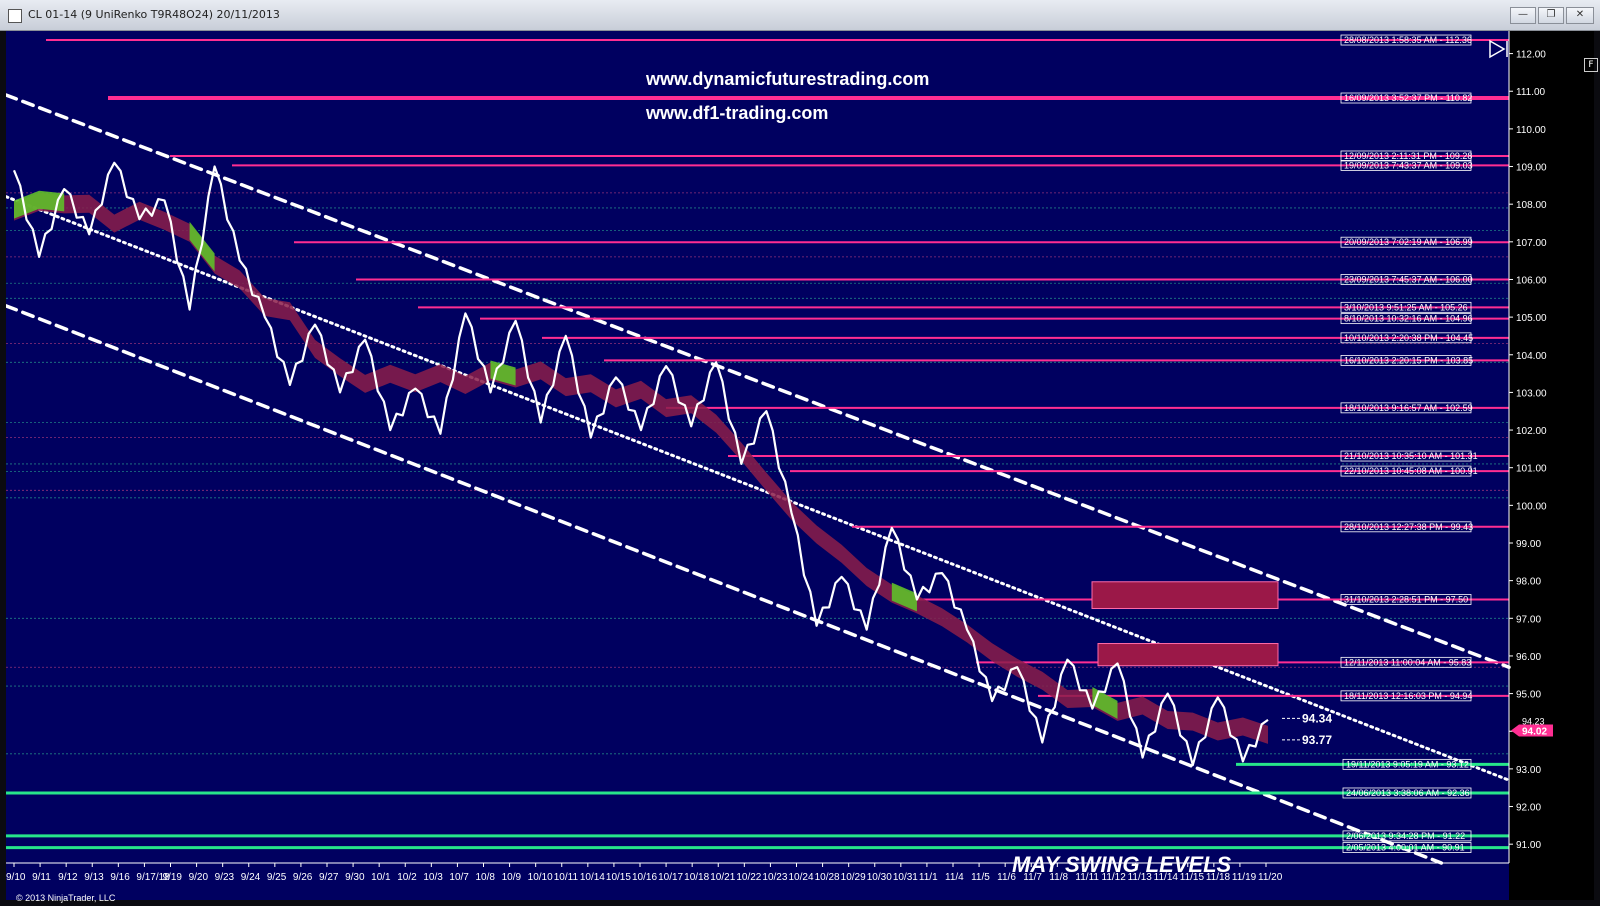 The height and width of the screenshot is (906, 1600). Describe the element at coordinates (199, 877) in the screenshot. I see `x-axis-label: 9/20` at that location.